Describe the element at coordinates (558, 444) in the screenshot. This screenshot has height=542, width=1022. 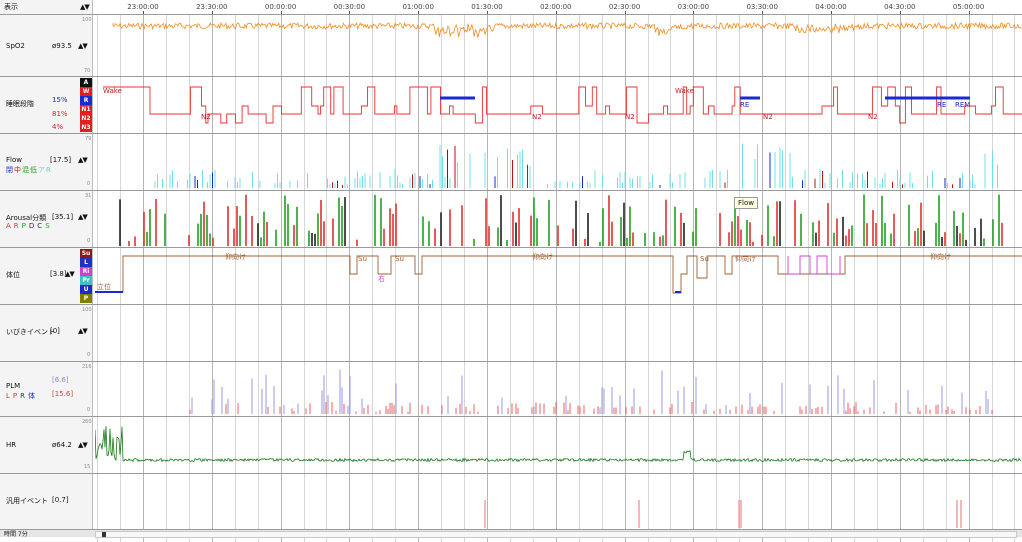
I see `hr-trace` at that location.